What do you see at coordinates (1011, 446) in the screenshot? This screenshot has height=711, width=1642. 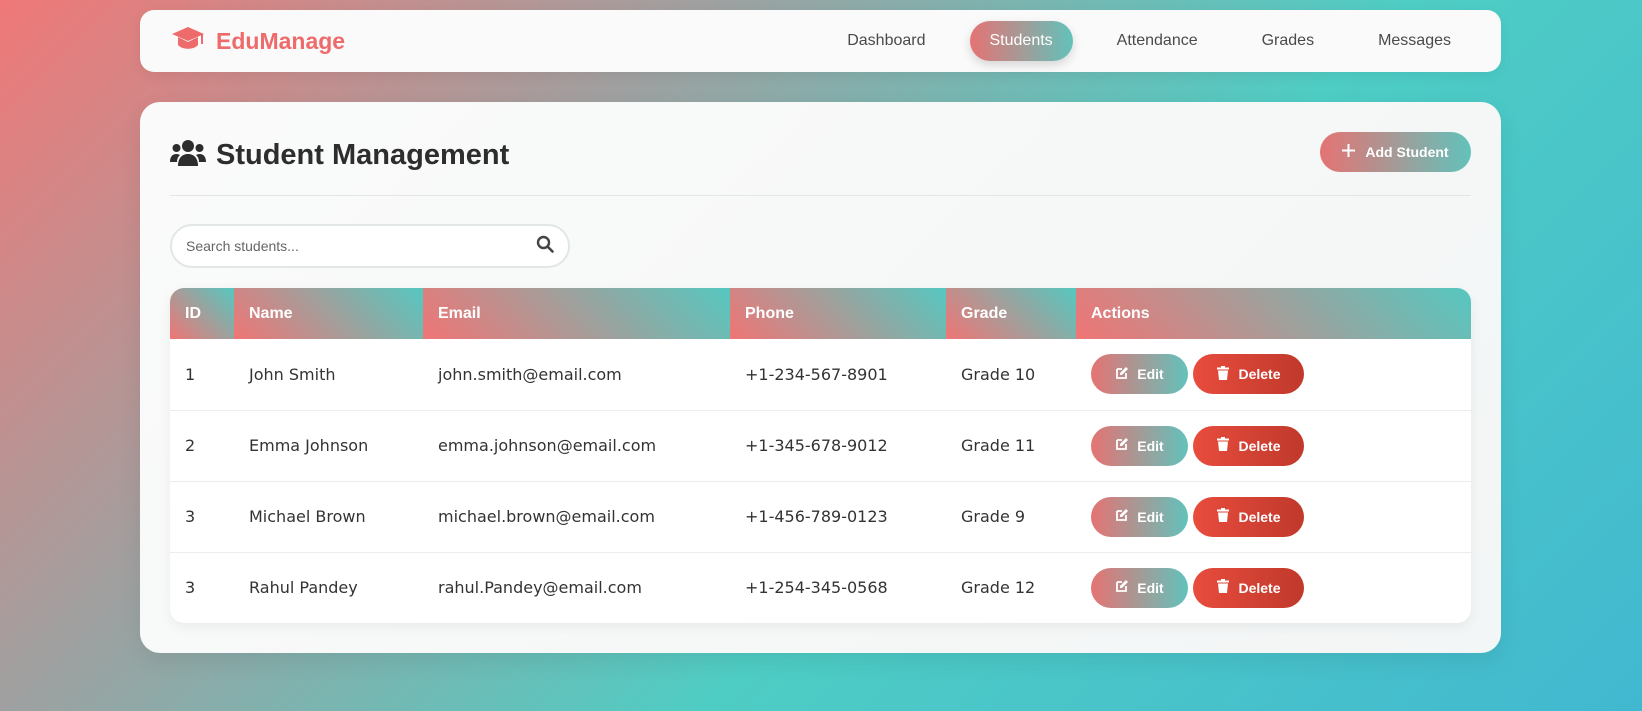 I see `cell-grade: Grade 11` at bounding box center [1011, 446].